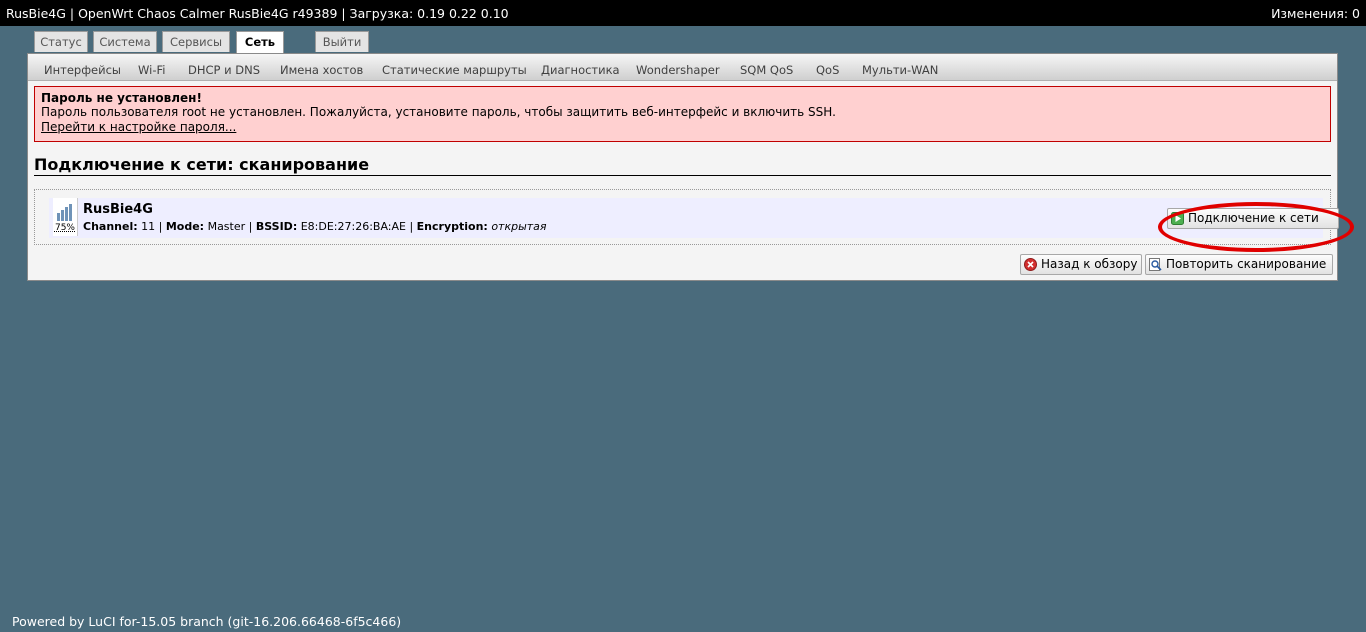  I want to click on play-icon, so click(1177, 218).